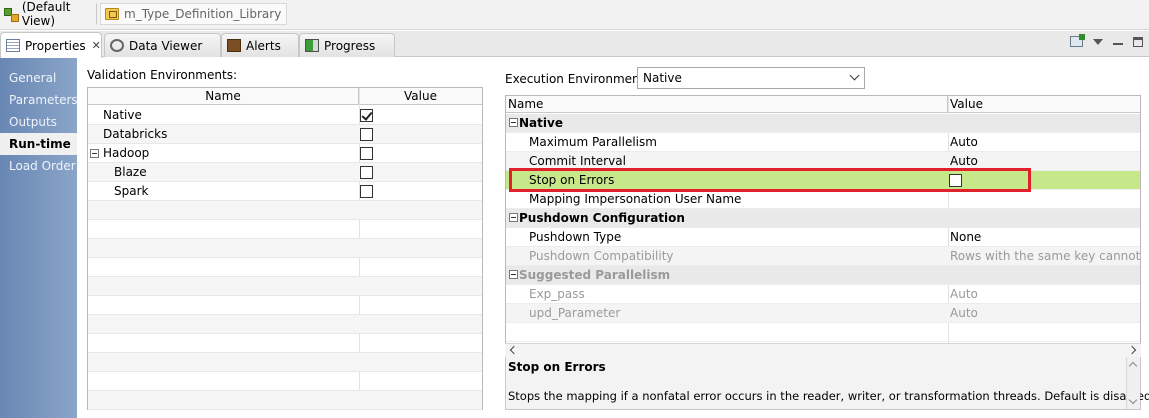 Image resolution: width=1149 pixels, height=418 pixels. Describe the element at coordinates (574, 44) in the screenshot. I see `view-tab-bar: Properties ✕ Data Viewer Alerts Progress` at that location.